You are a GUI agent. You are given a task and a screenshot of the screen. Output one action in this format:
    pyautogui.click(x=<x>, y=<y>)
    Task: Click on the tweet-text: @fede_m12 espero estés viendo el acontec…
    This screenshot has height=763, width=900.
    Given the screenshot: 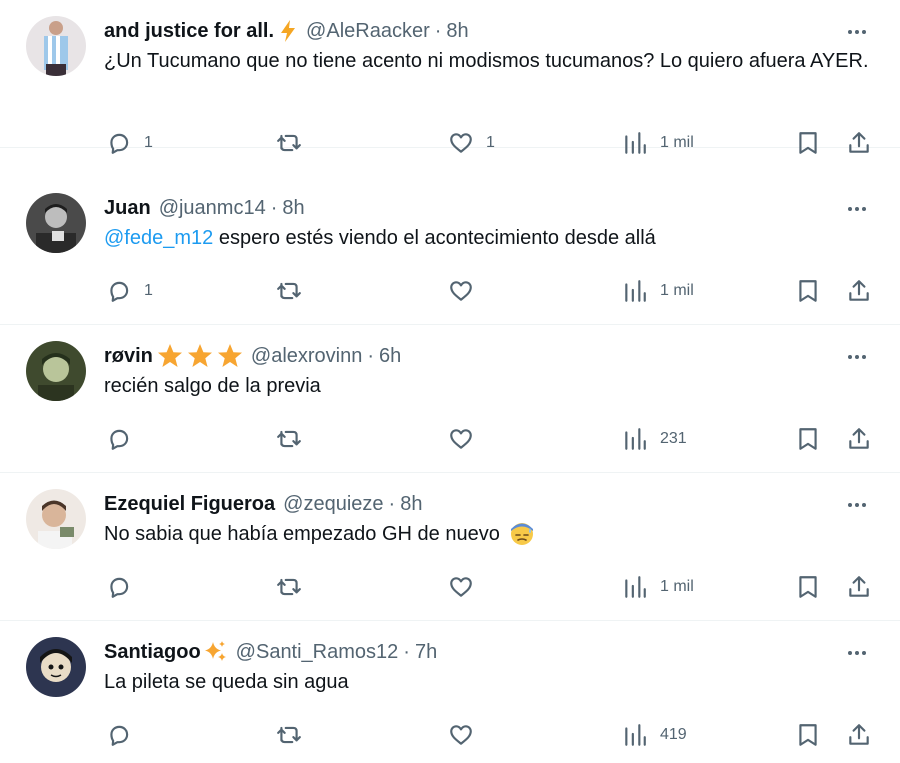 What is the action you would take?
    pyautogui.click(x=489, y=238)
    